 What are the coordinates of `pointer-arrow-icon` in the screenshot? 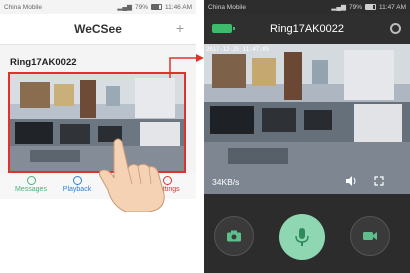 It's located at (186, 66).